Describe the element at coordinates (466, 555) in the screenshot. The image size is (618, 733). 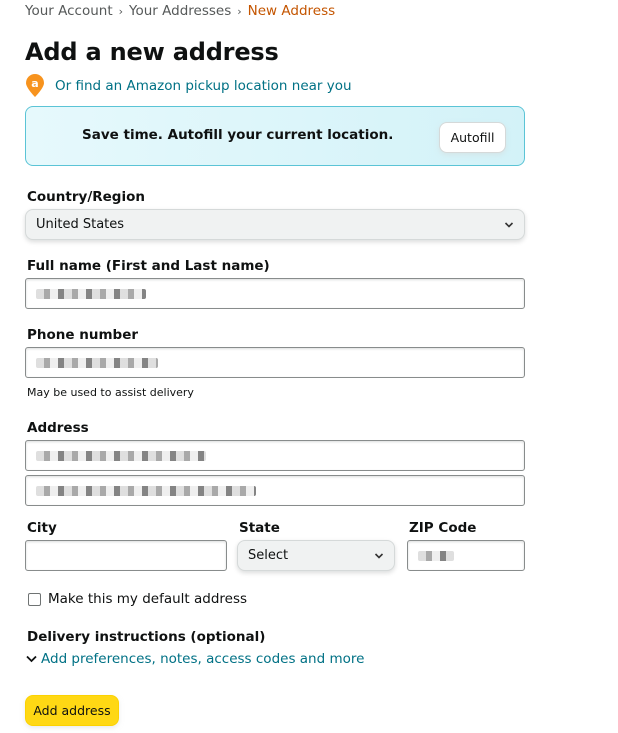
I see `zip-input` at that location.